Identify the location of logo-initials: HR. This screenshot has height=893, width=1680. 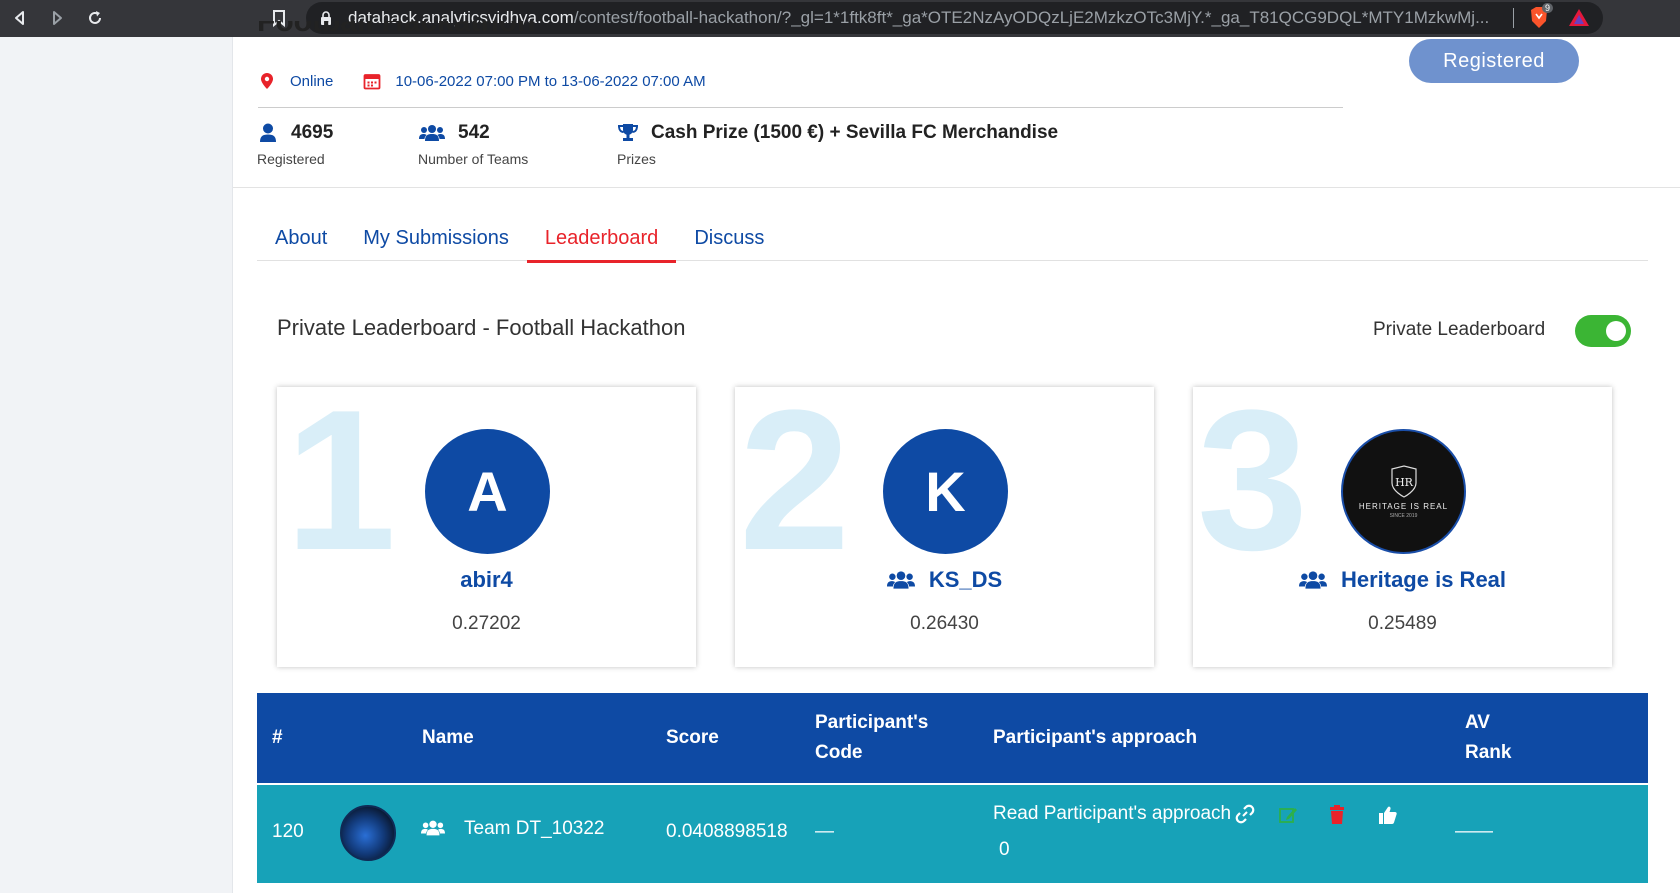
(1404, 482).